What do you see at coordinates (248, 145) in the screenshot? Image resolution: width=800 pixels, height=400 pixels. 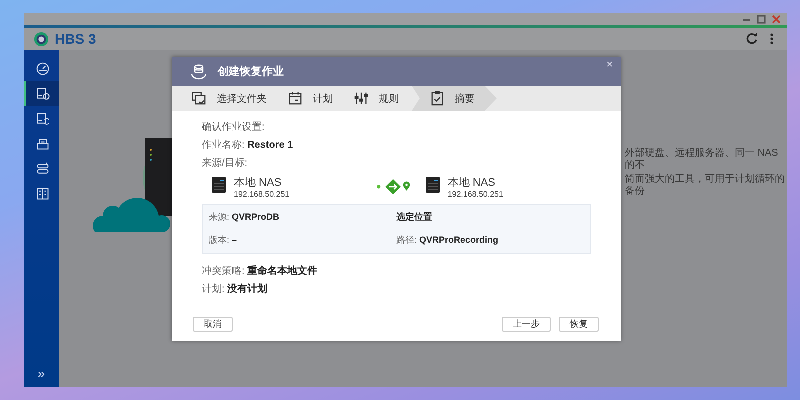 I see `job-name-text: 作业名称: Restore 1` at bounding box center [248, 145].